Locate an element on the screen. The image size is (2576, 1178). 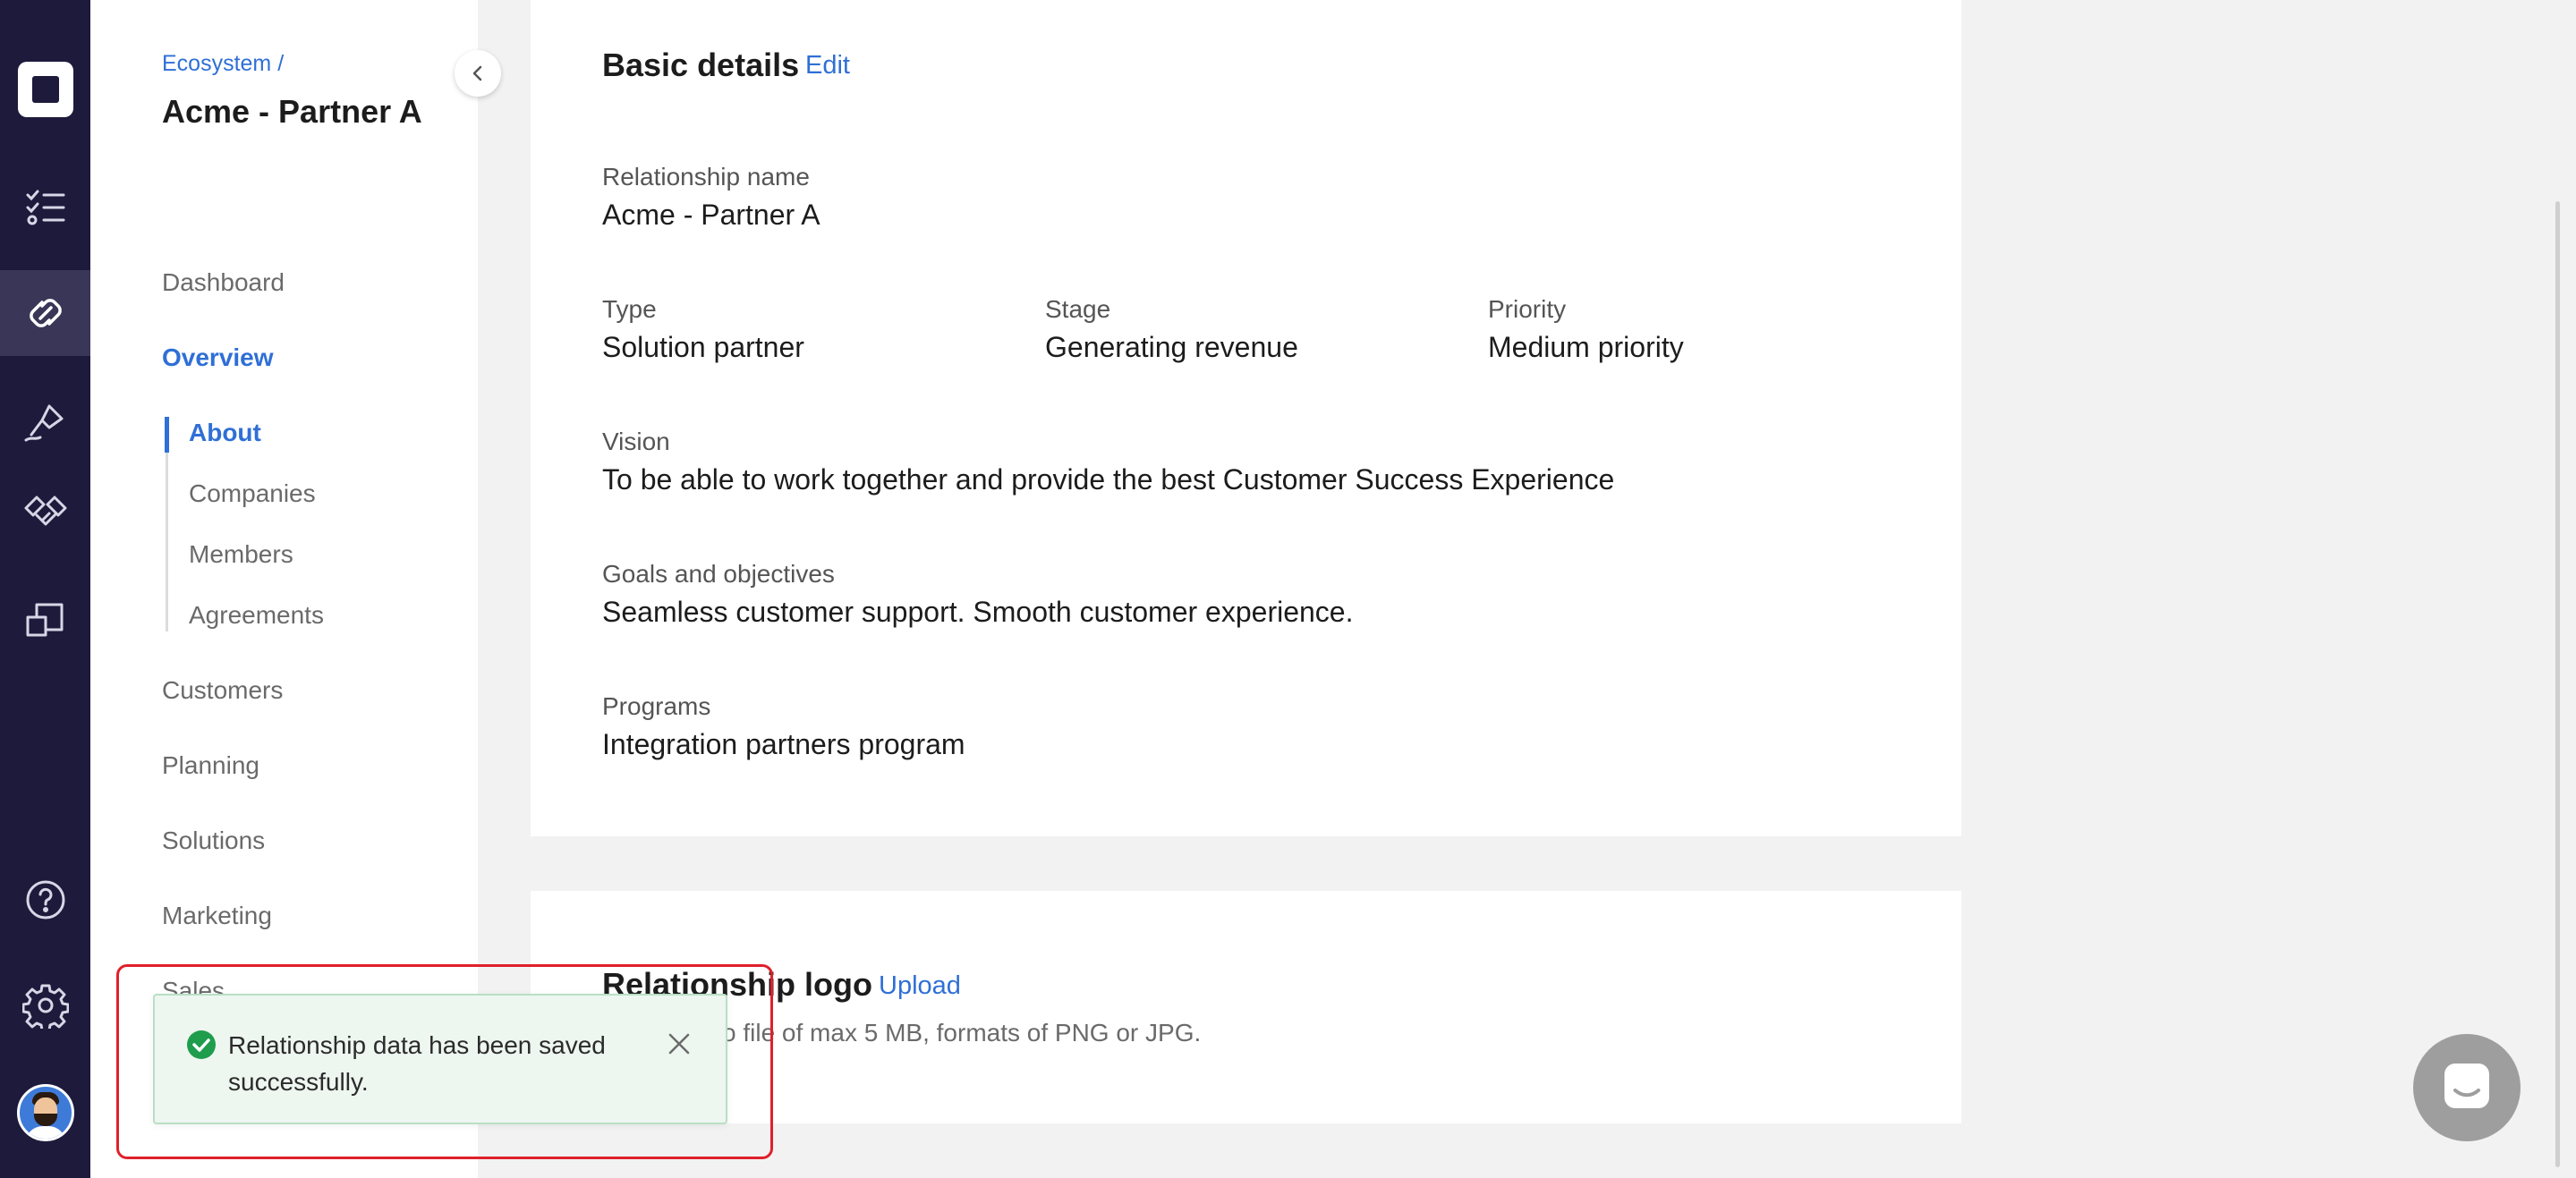
app-logo is located at coordinates (45, 89).